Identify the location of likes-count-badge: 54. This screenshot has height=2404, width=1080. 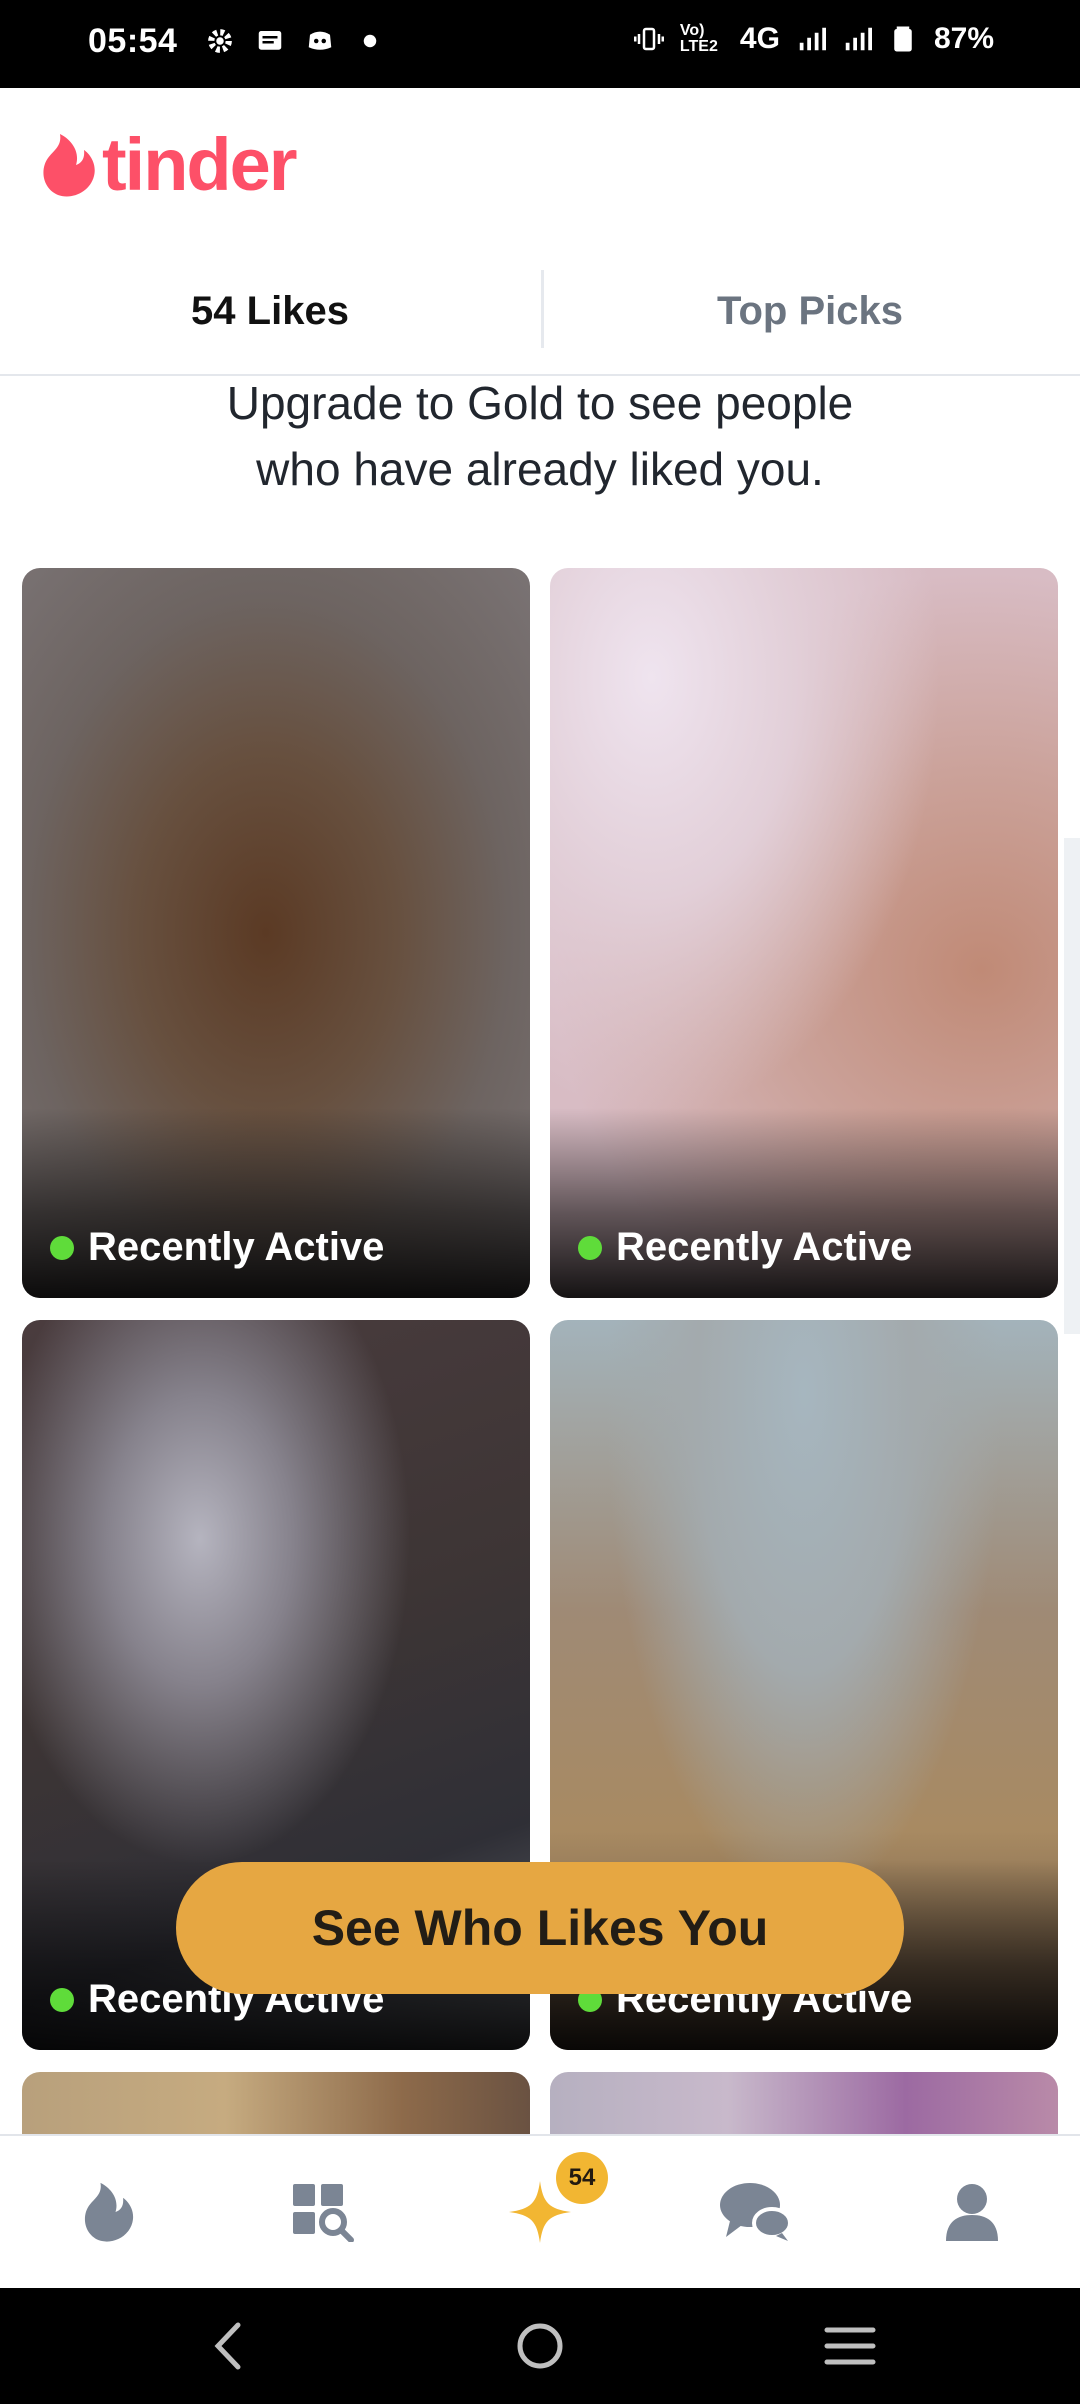
(582, 2178).